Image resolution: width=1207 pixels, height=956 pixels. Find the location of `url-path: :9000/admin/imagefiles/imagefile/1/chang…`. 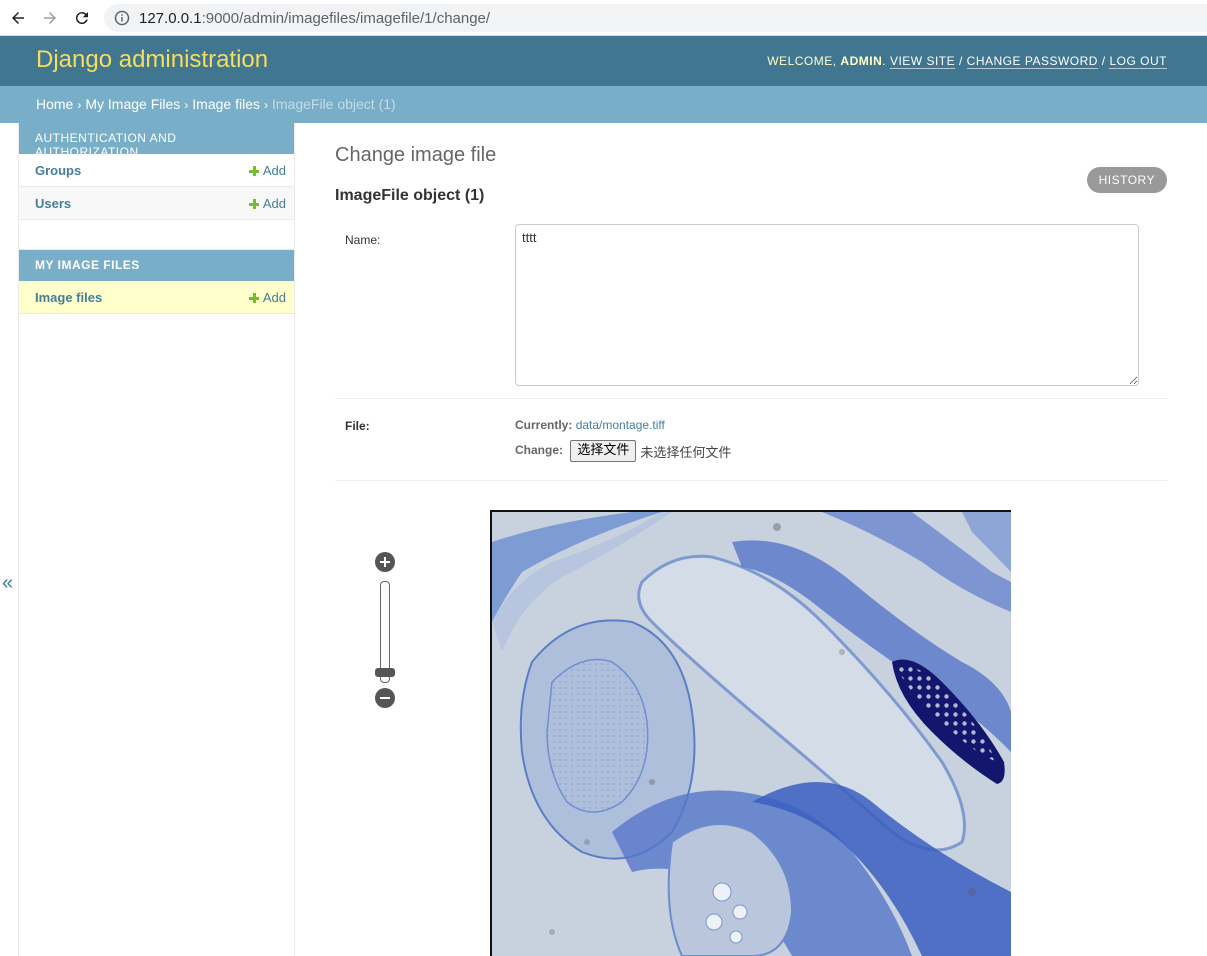

url-path: :9000/admin/imagefiles/imagefile/1/chang… is located at coordinates (346, 18).